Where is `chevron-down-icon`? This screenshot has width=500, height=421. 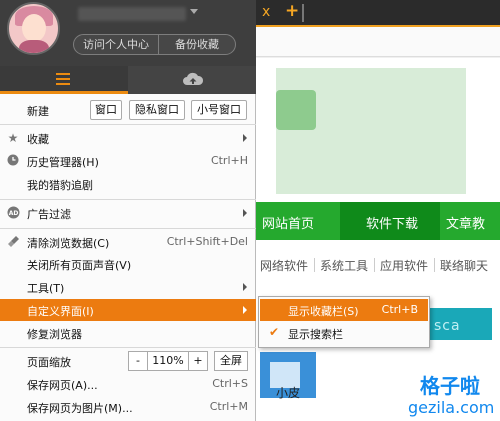
chevron-down-icon is located at coordinates (194, 11).